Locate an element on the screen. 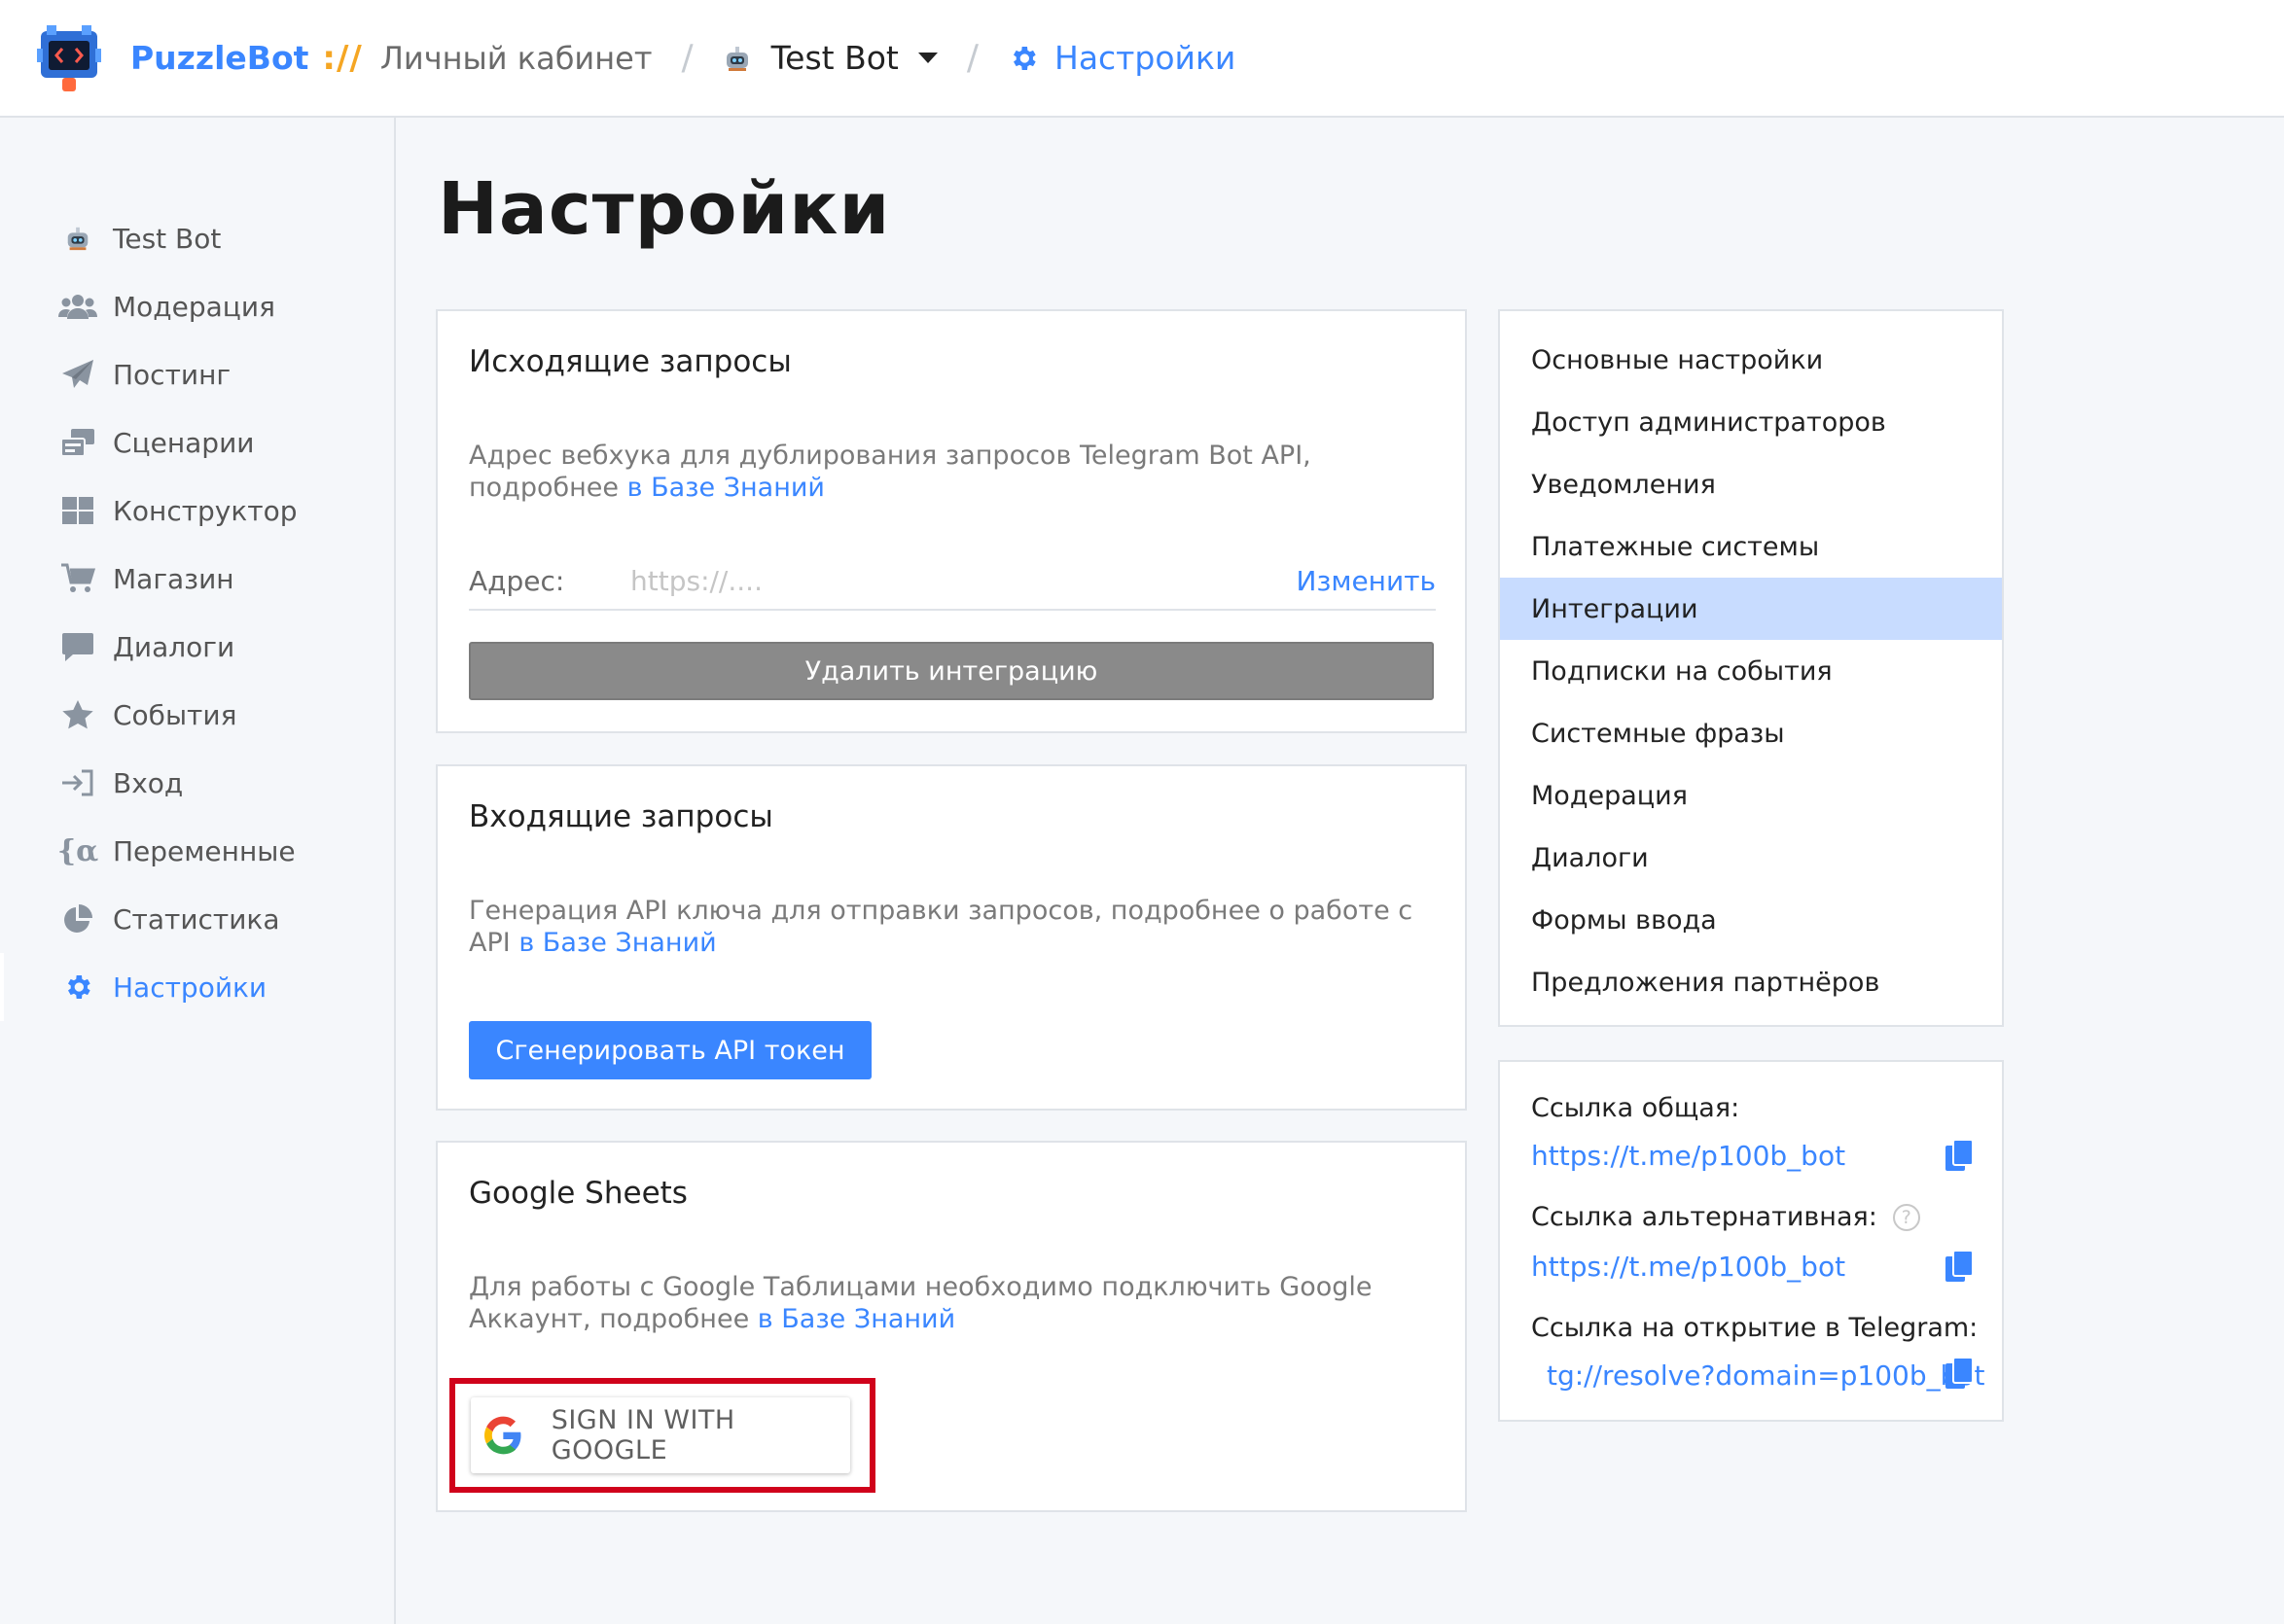 The image size is (2284, 1624). breadcrumb-settings: Настройки is located at coordinates (1121, 58).